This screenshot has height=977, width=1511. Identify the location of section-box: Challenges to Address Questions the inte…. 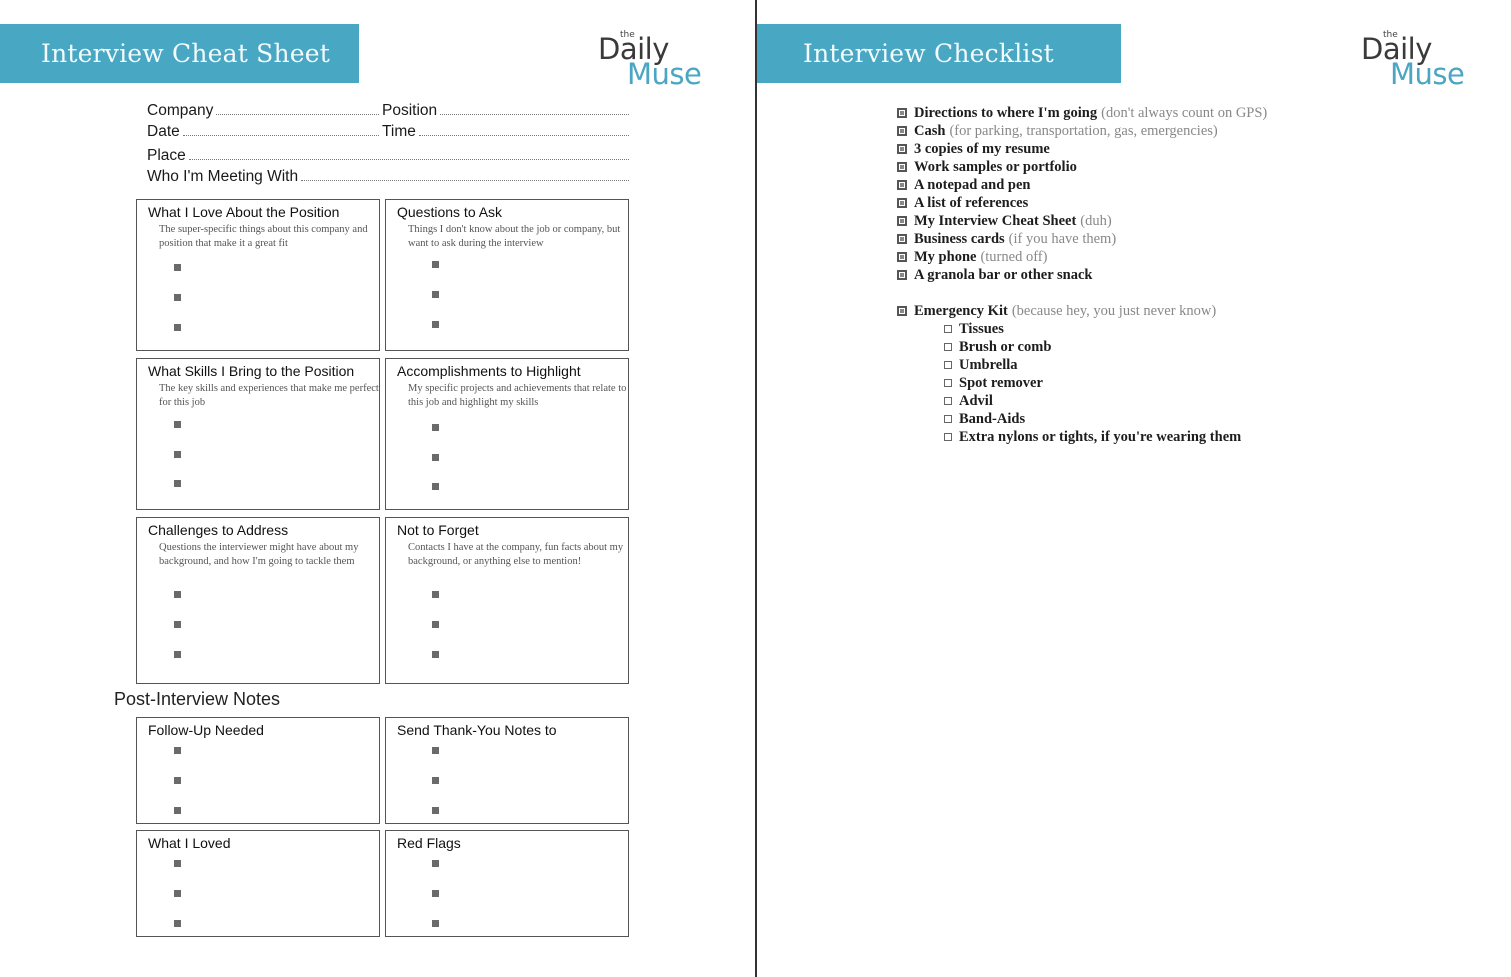
(258, 600).